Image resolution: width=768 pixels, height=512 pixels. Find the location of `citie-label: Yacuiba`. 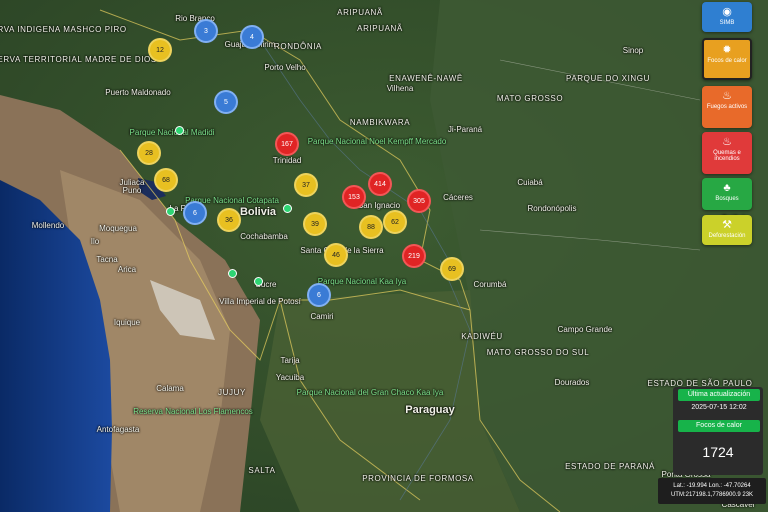

citie-label: Yacuiba is located at coordinates (290, 377).